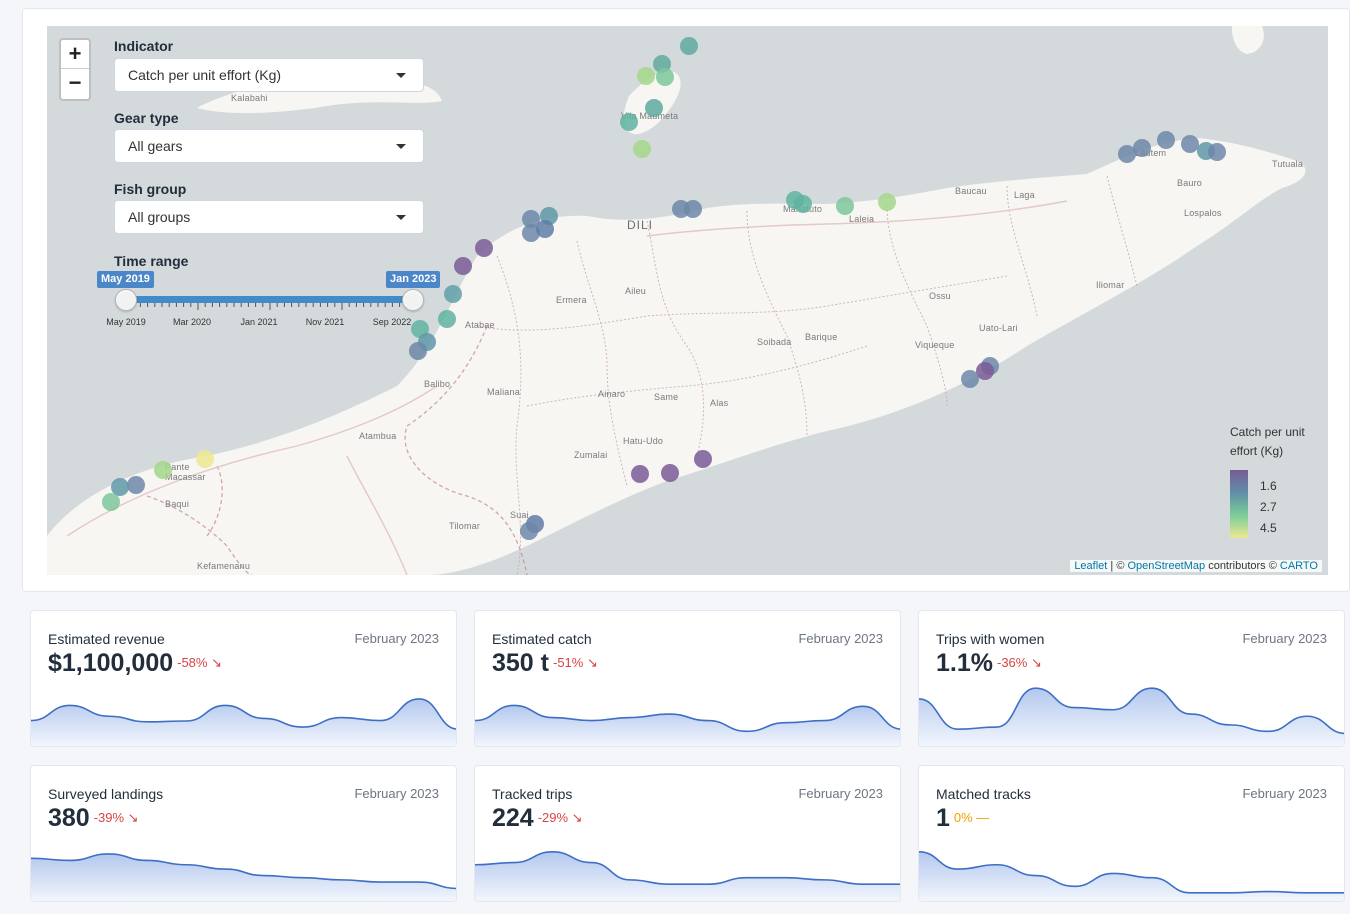 This screenshot has width=1350, height=914. What do you see at coordinates (177, 504) in the screenshot?
I see `place-label: Baqui` at bounding box center [177, 504].